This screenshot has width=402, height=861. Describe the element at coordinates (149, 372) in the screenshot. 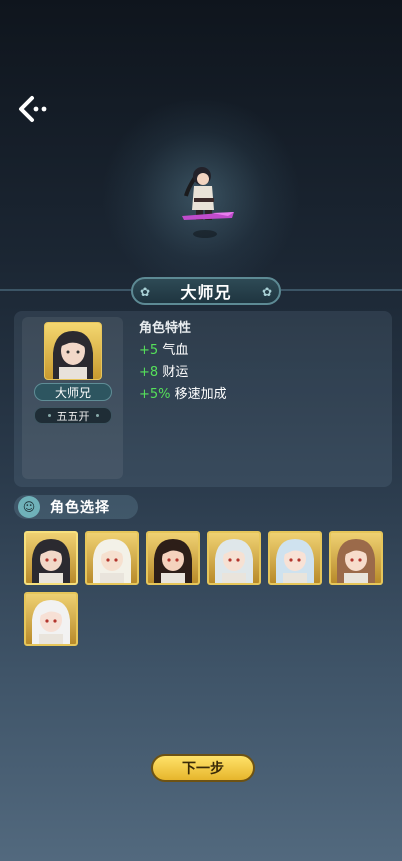

I see `trait-value: +8` at that location.